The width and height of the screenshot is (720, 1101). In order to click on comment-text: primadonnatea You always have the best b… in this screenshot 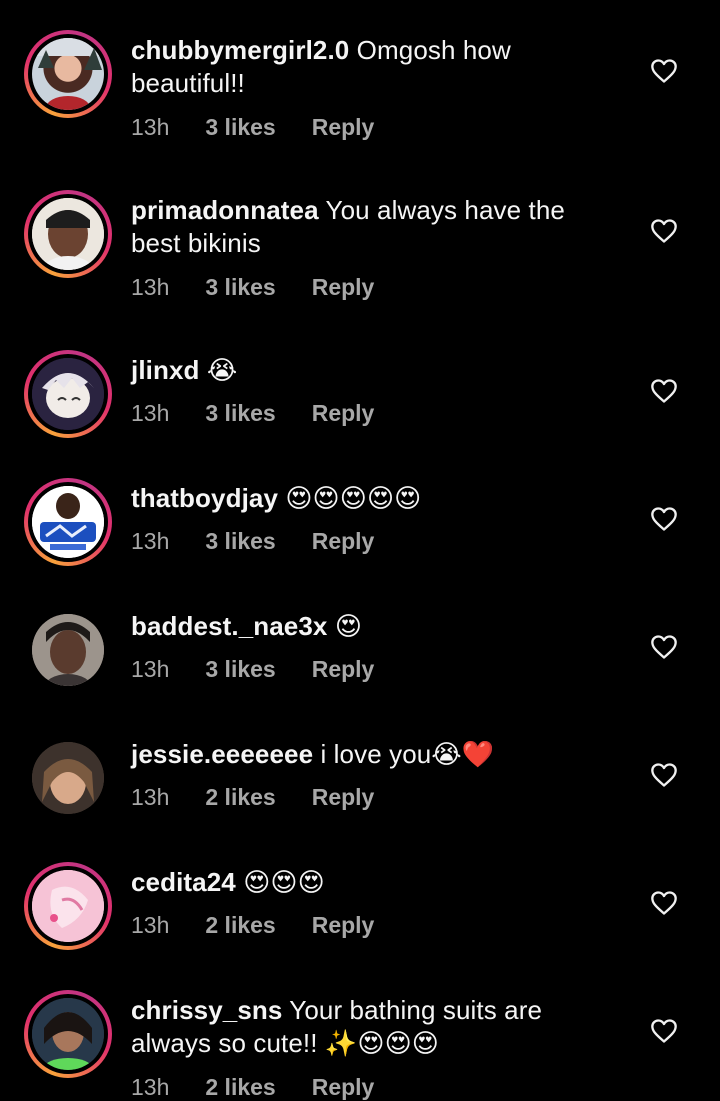, I will do `click(361, 227)`.